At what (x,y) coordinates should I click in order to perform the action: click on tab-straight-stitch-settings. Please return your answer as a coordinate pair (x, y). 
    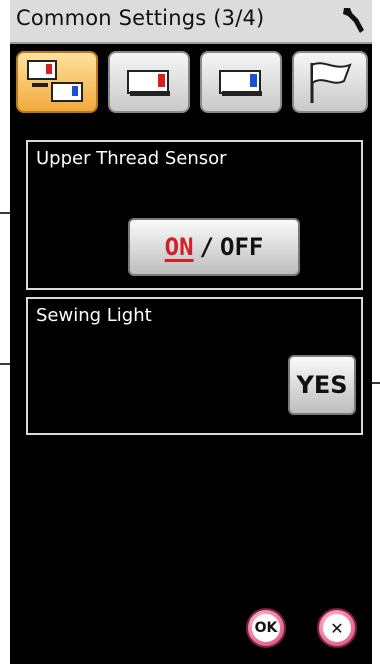
    Looking at the image, I should click on (149, 82).